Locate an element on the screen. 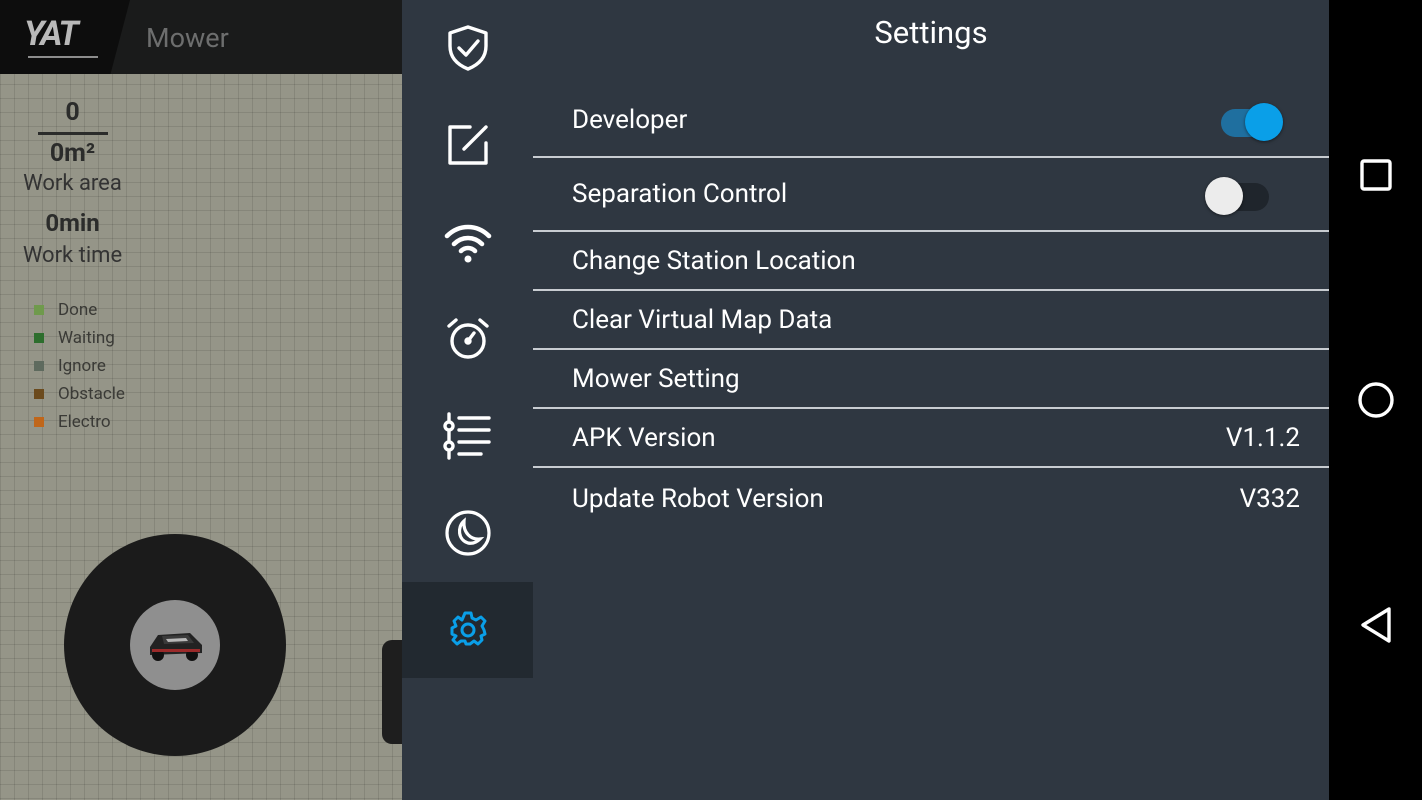 Image resolution: width=1422 pixels, height=800 pixels. legend-item: Obstacle is located at coordinates (79, 394).